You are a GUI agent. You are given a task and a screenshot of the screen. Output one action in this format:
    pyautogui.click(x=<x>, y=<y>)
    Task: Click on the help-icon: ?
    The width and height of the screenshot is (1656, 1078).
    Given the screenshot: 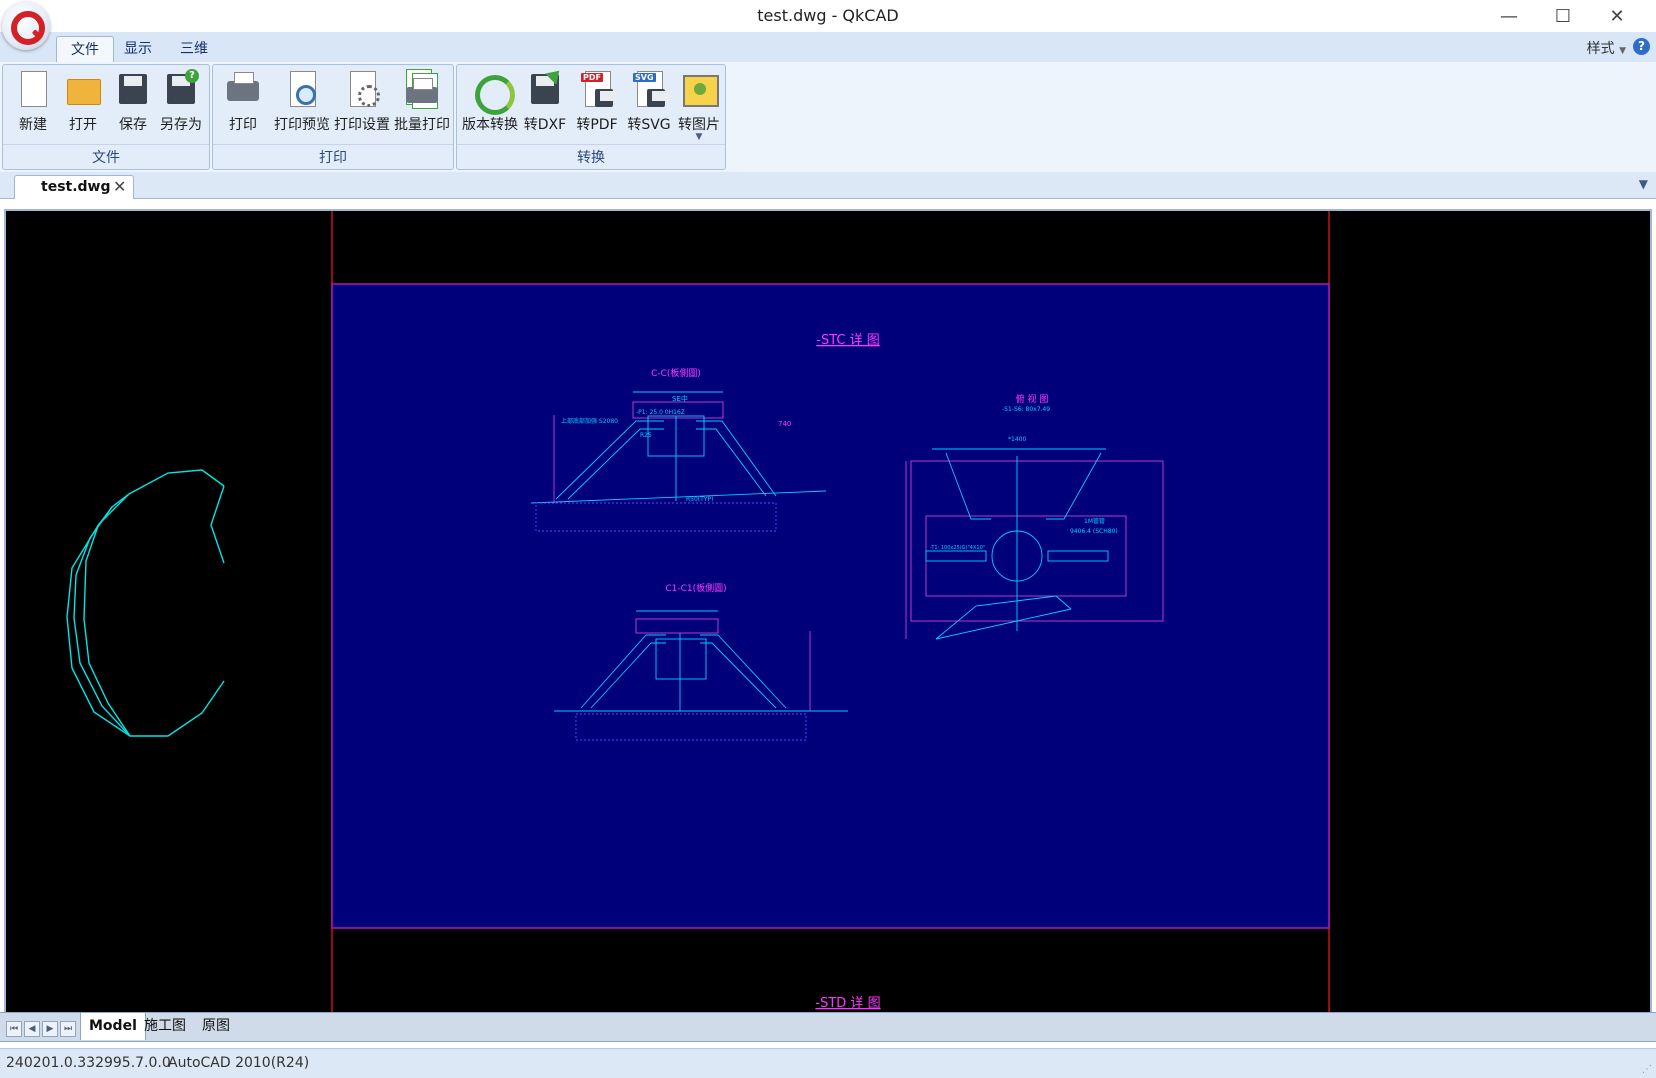 What is the action you would take?
    pyautogui.click(x=1641, y=46)
    